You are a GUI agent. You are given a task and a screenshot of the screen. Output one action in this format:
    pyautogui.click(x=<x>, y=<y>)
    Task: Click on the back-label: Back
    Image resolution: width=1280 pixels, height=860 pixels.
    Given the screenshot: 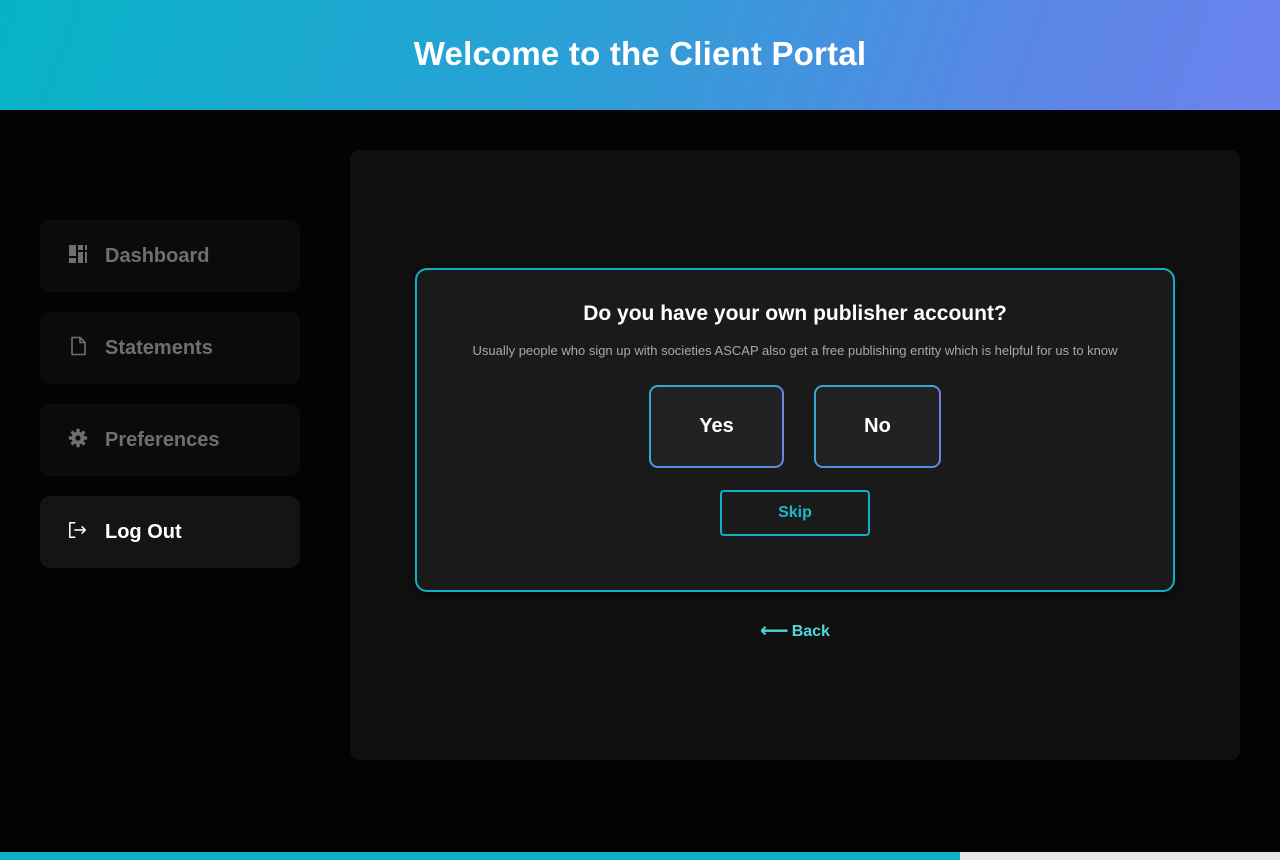 What is the action you would take?
    pyautogui.click(x=810, y=631)
    